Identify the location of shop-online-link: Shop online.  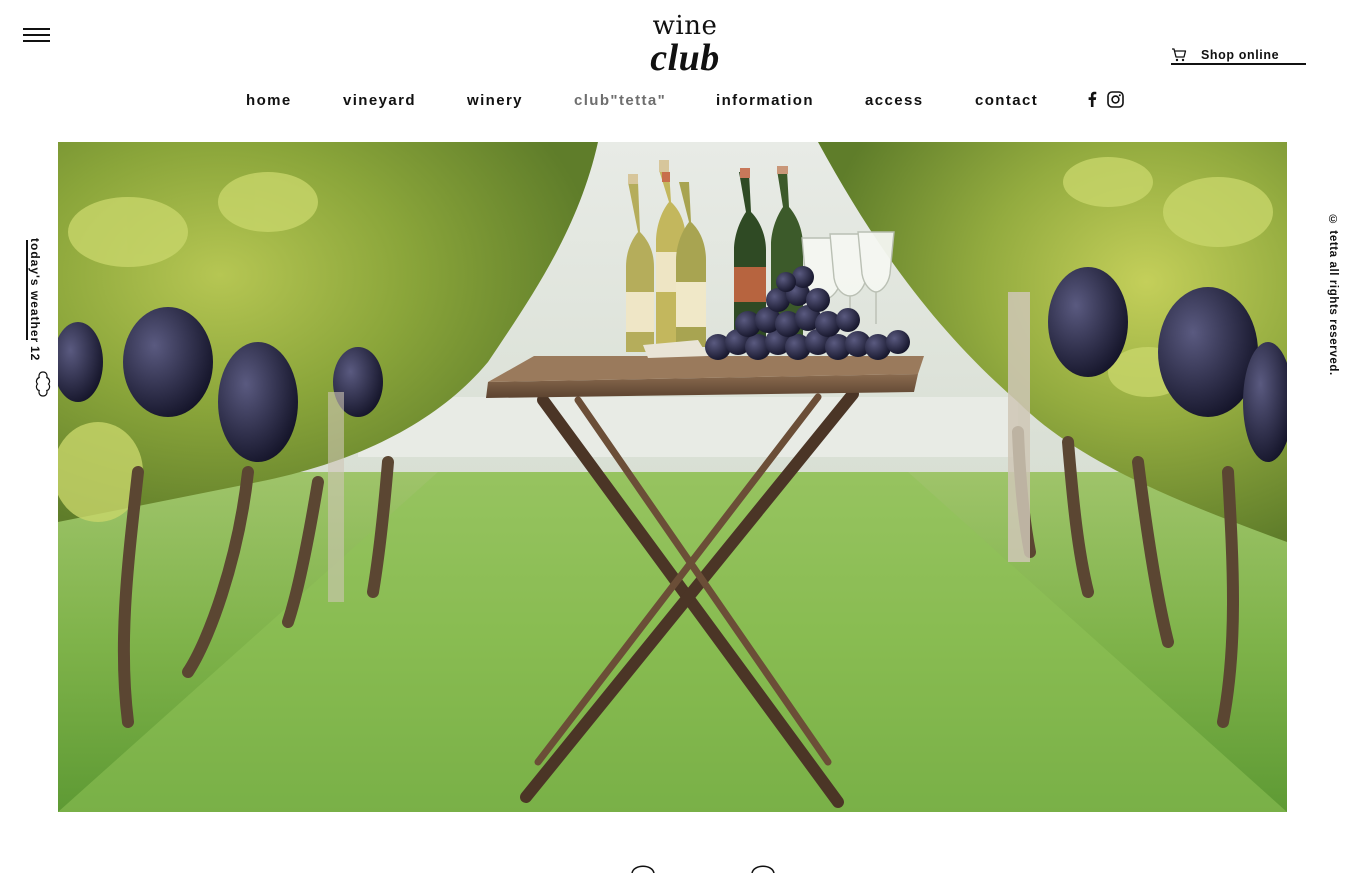
(1238, 55).